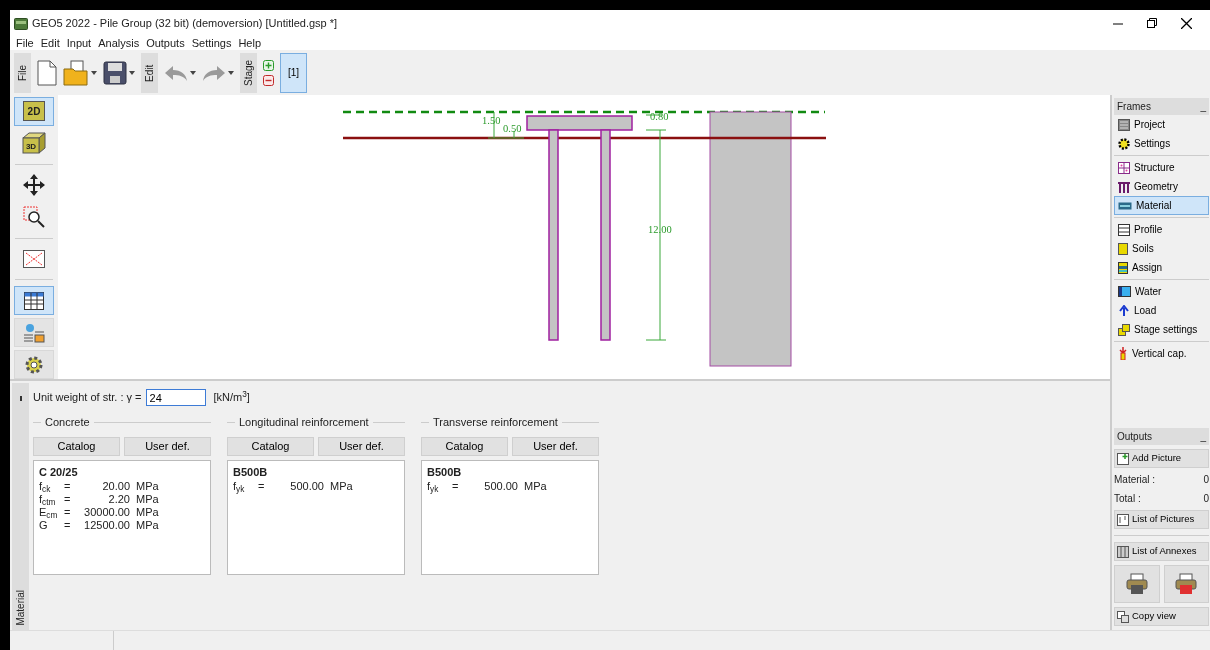 This screenshot has height=650, width=1210. I want to click on dimension-label: 0.80, so click(659, 116).